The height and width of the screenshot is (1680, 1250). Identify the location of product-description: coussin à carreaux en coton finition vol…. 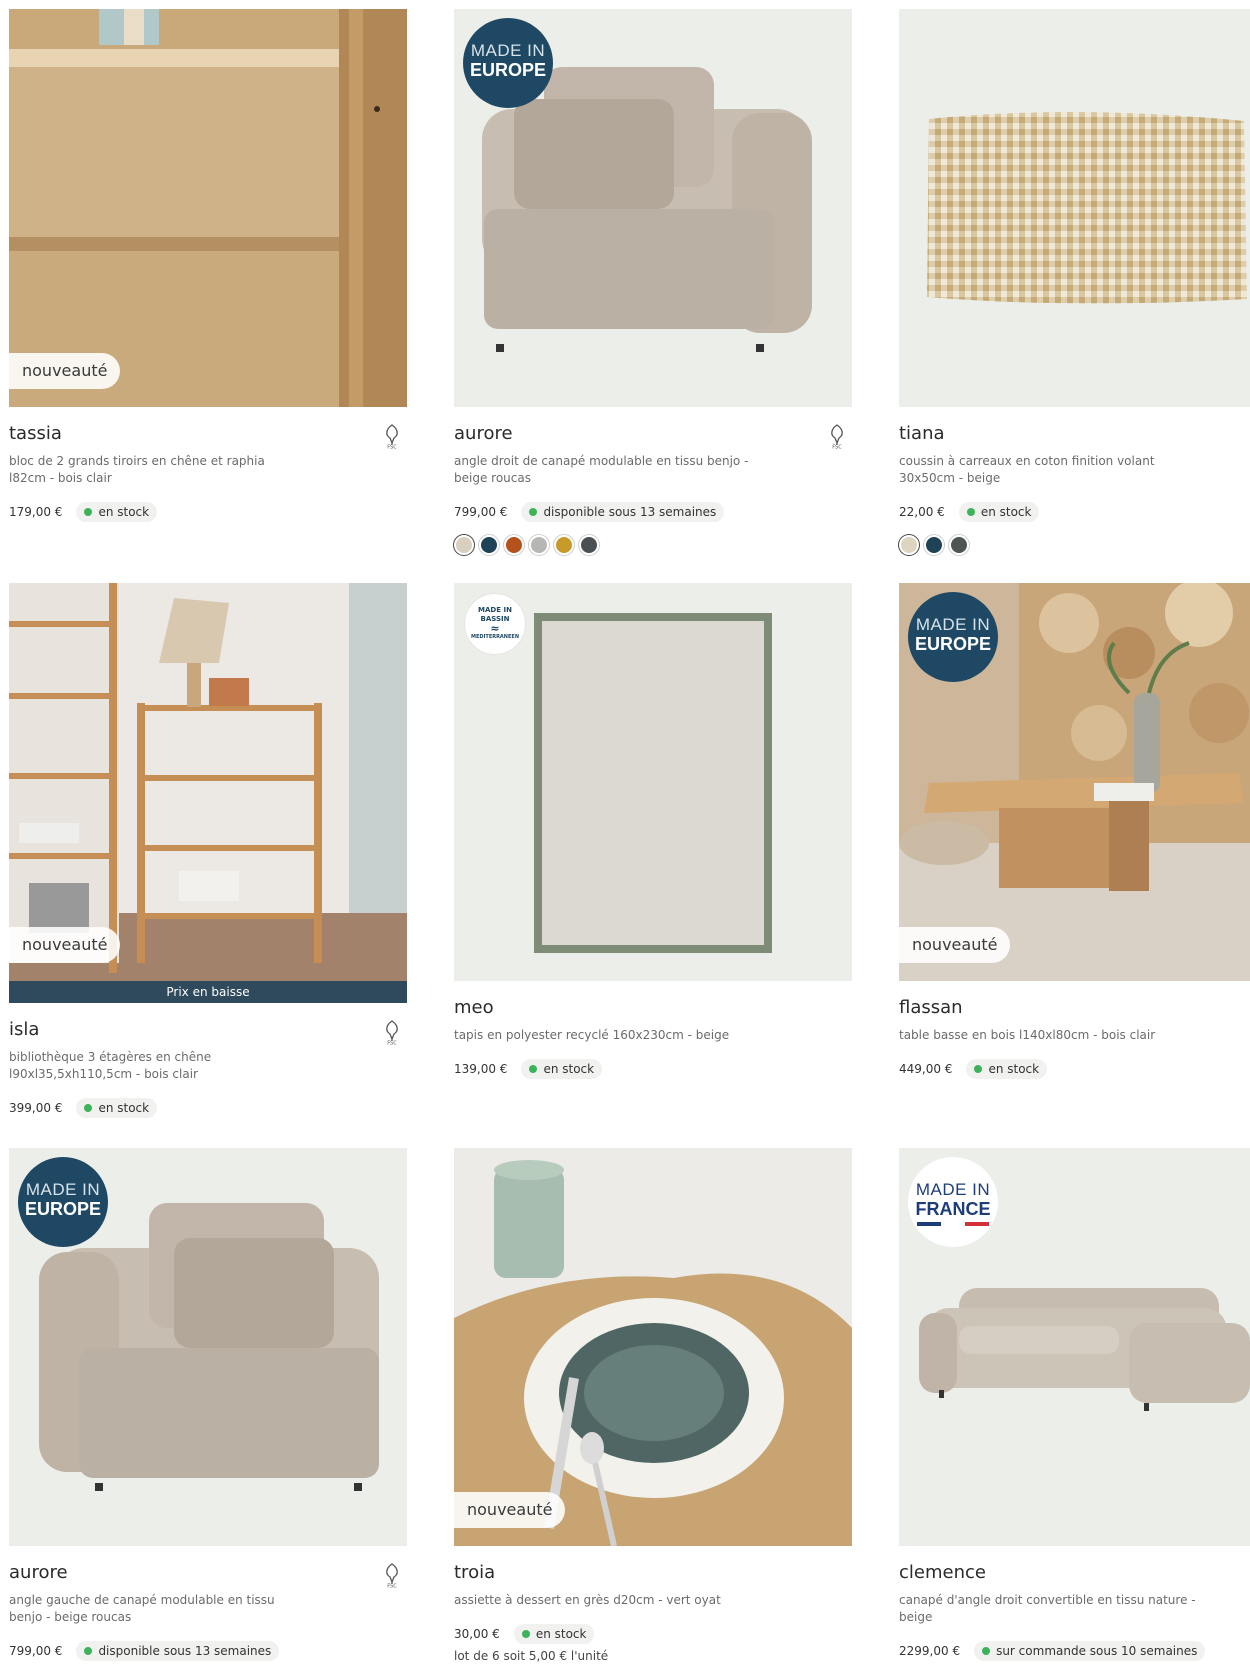
(1027, 469).